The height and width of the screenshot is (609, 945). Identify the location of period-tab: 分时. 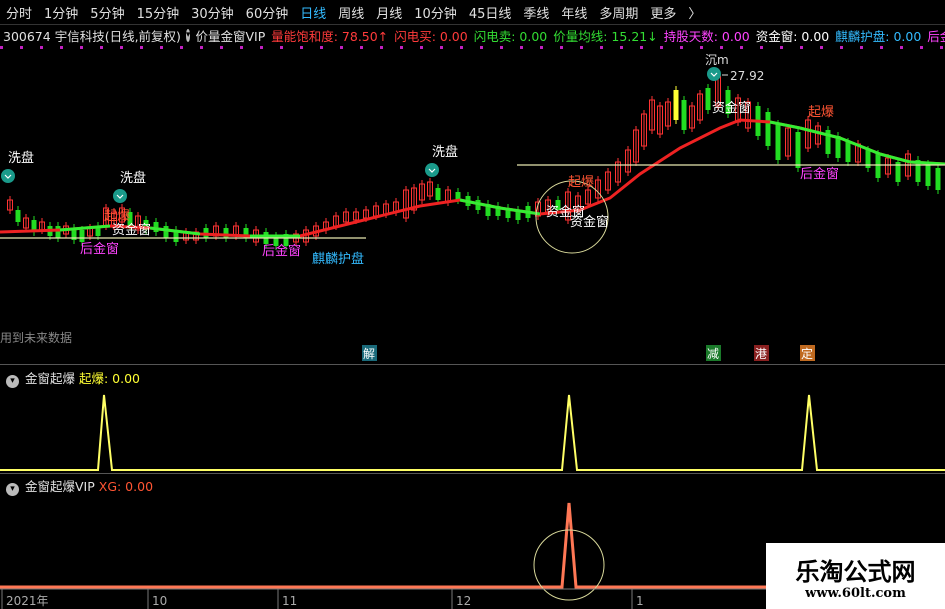
(19, 12).